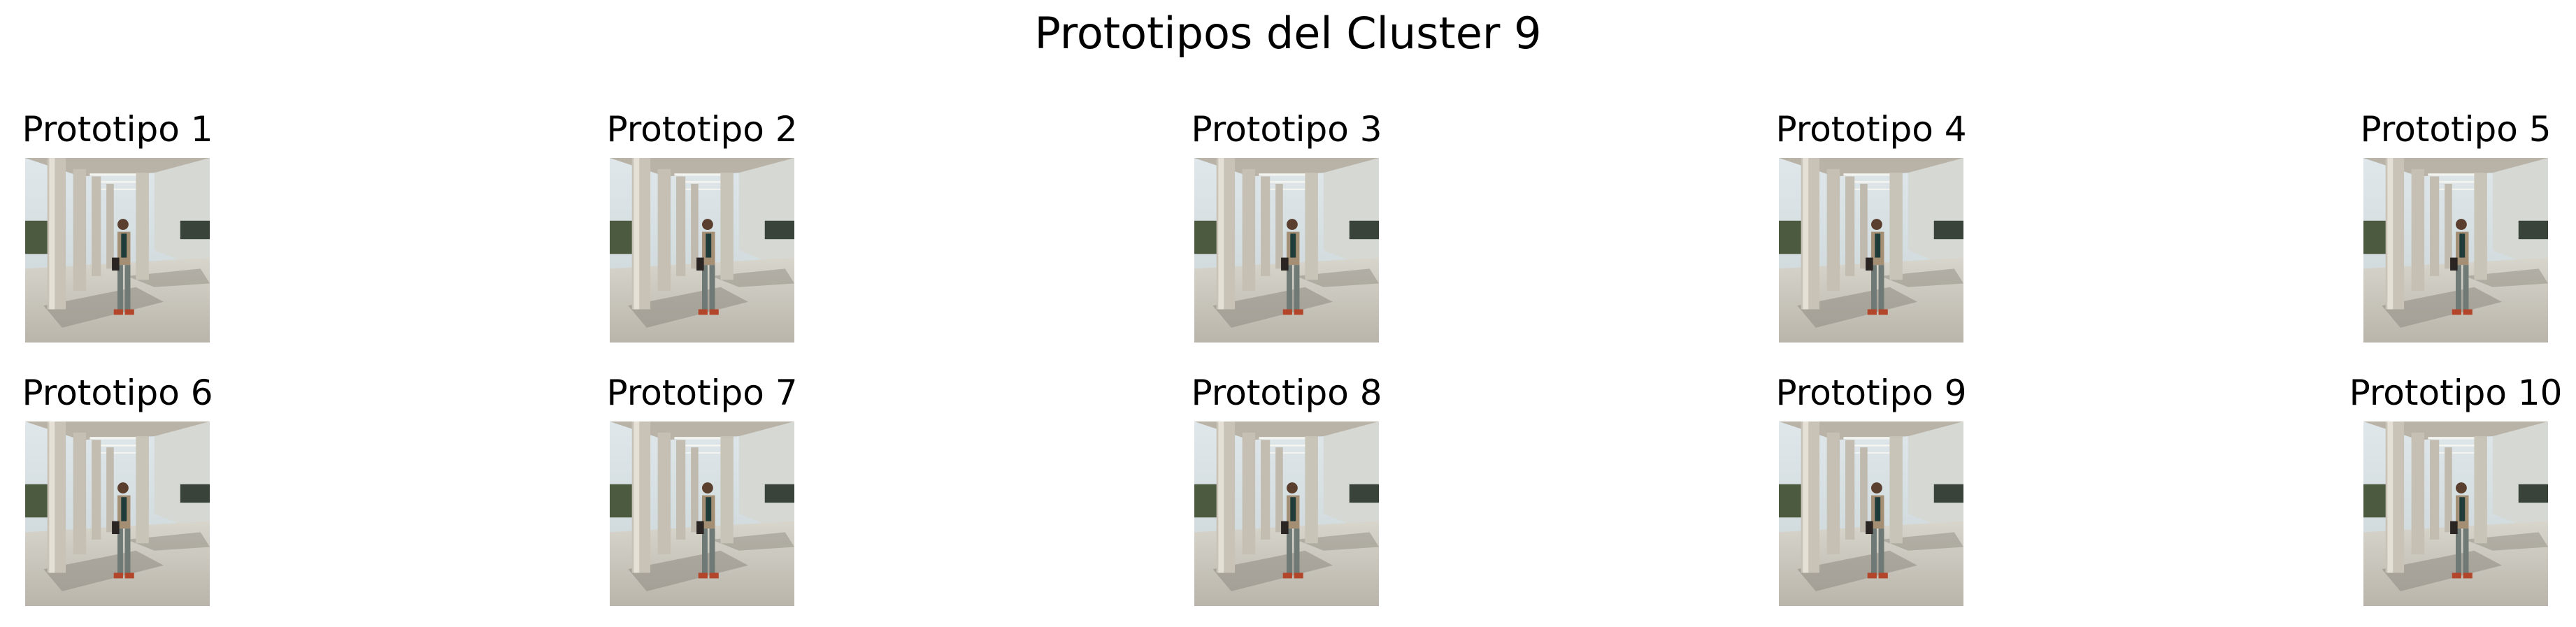 The image size is (2576, 627). Describe the element at coordinates (2456, 393) in the screenshot. I see `prototype-title: Prototipo 10` at that location.